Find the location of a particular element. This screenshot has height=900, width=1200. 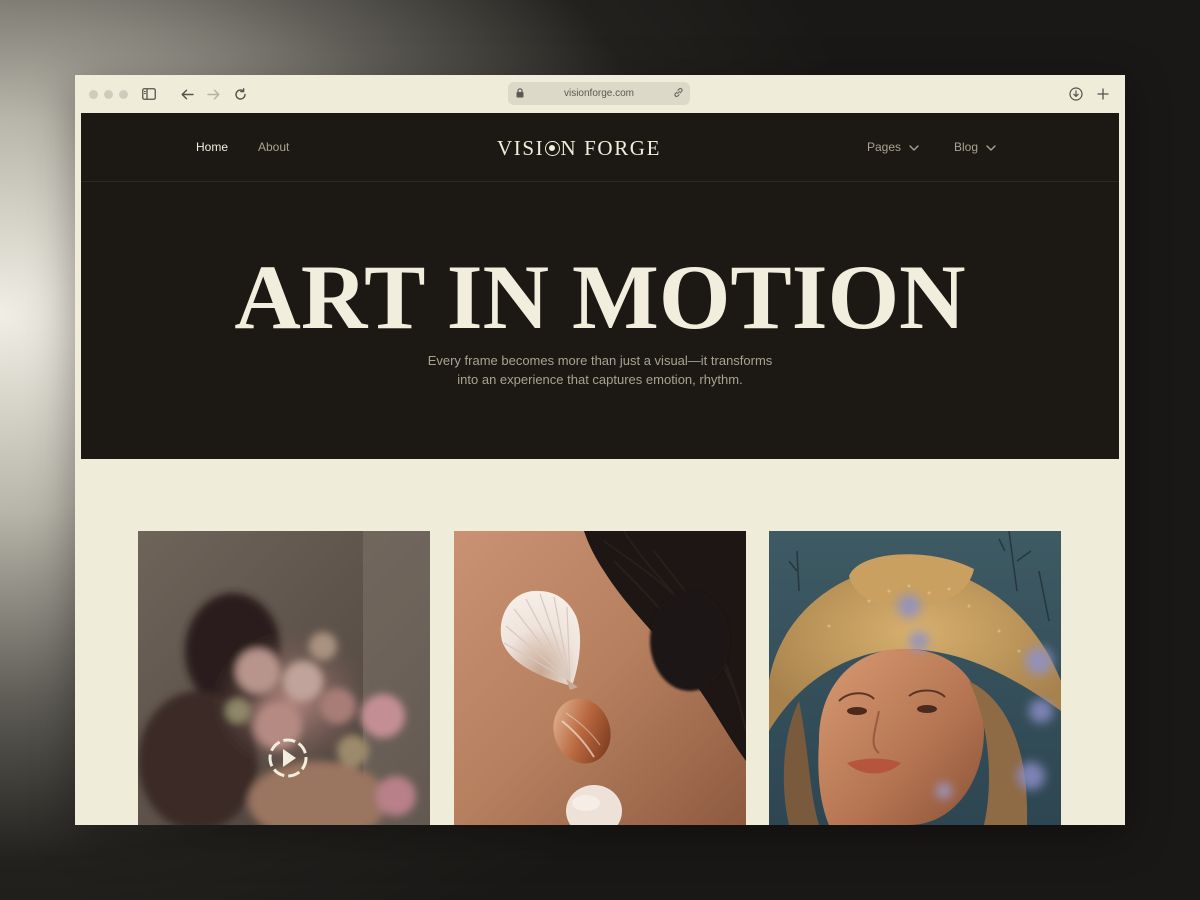

gallery-card-seashells is located at coordinates (600, 678).